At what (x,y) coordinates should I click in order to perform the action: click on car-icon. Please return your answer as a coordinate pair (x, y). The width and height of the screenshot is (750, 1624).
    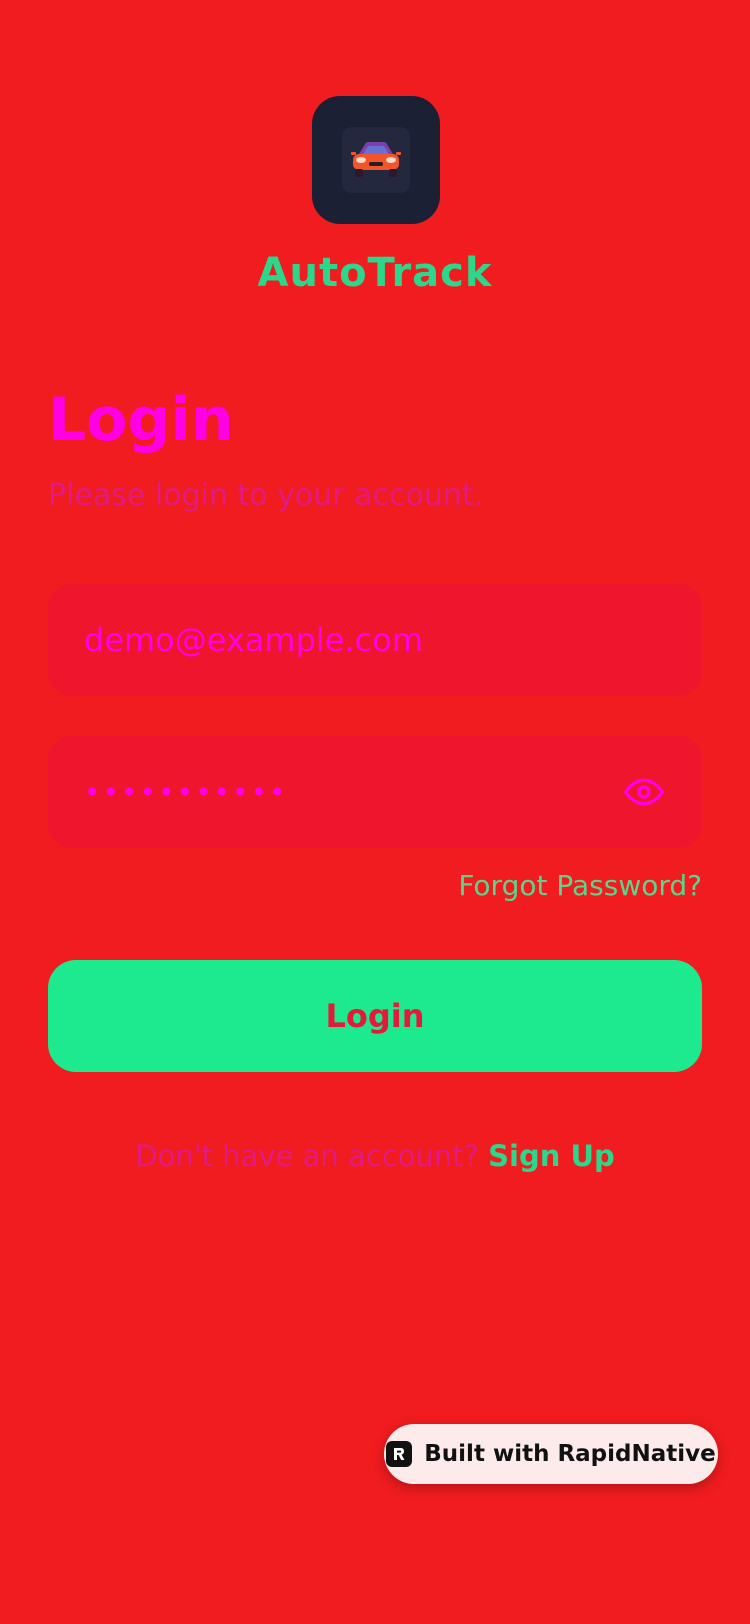
    Looking at the image, I should click on (376, 159).